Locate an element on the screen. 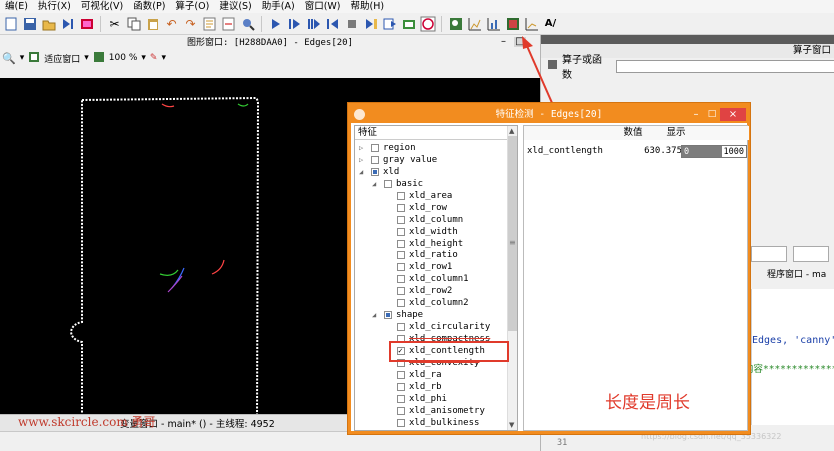 The width and height of the screenshot is (834, 451). tree-item-label: xld_column1 is located at coordinates (439, 279).